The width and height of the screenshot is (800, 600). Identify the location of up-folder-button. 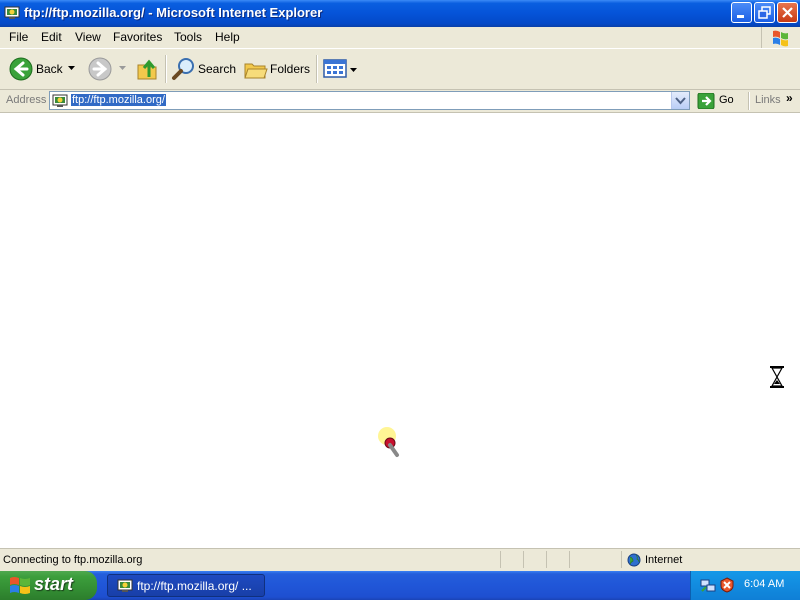
(147, 69).